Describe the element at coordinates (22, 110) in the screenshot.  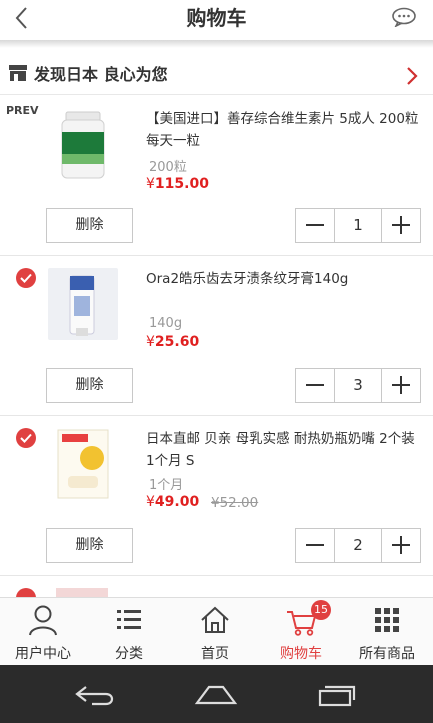
I see `prev-label: PREV` at that location.